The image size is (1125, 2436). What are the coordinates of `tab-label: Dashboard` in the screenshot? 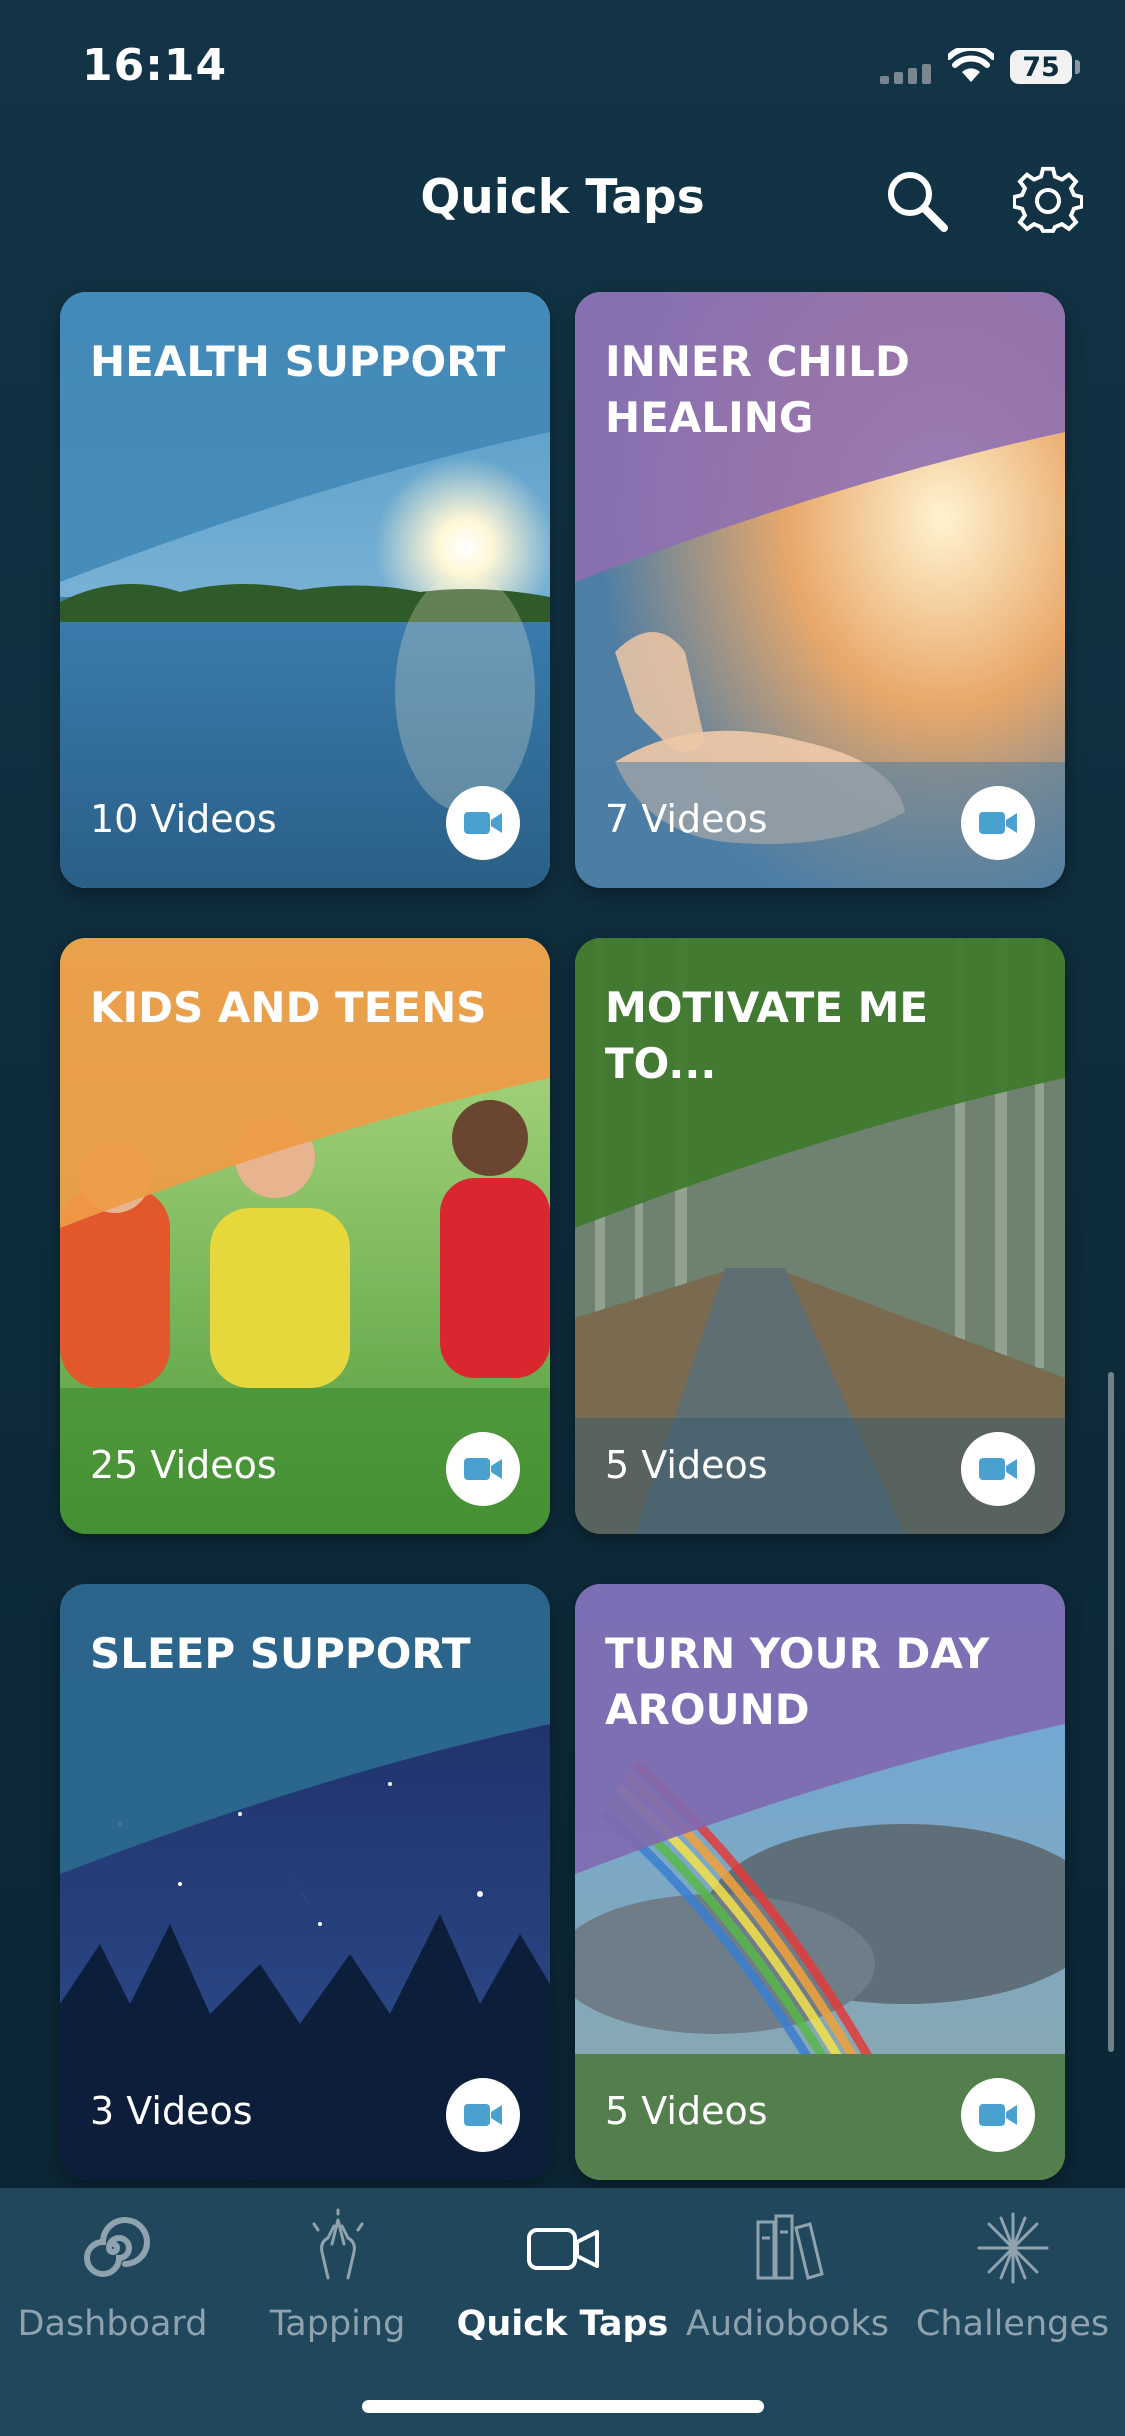 It's located at (112, 2324).